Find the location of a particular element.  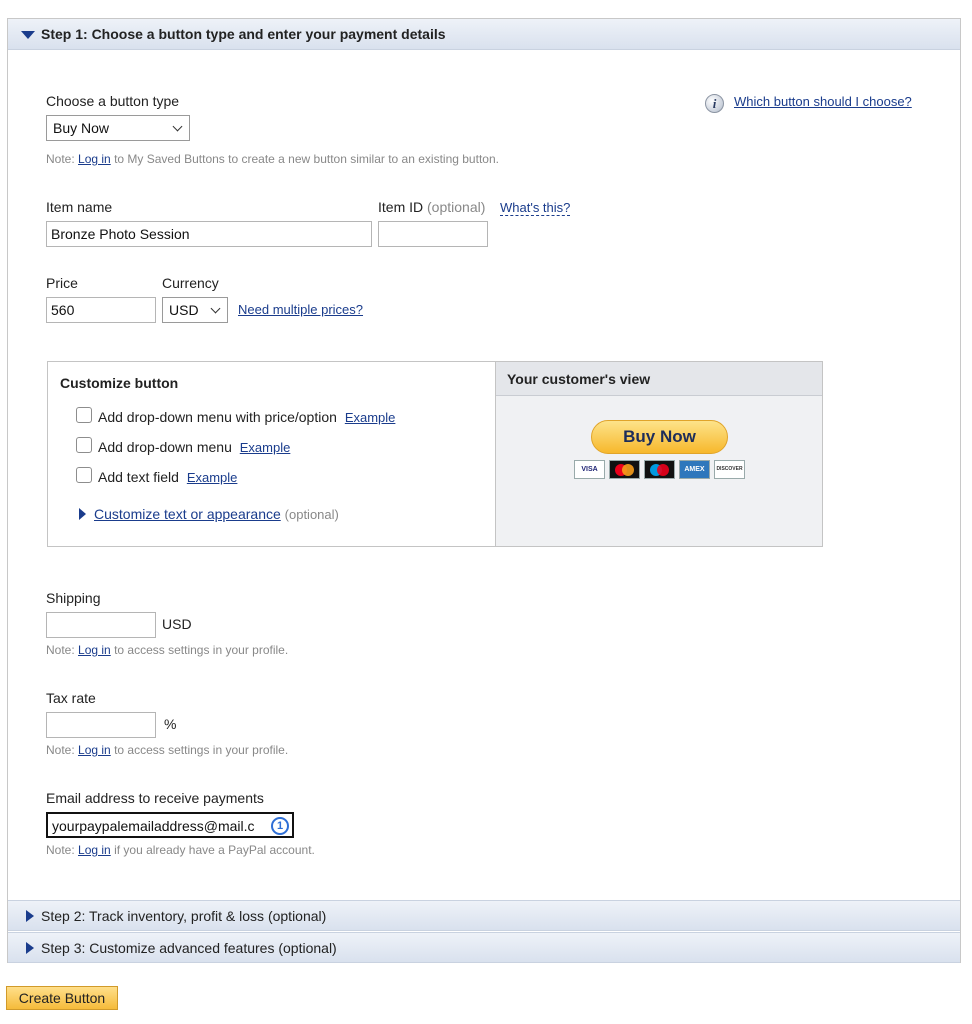

email-value: yourpaypalemailaddress@mail.c is located at coordinates (153, 826).